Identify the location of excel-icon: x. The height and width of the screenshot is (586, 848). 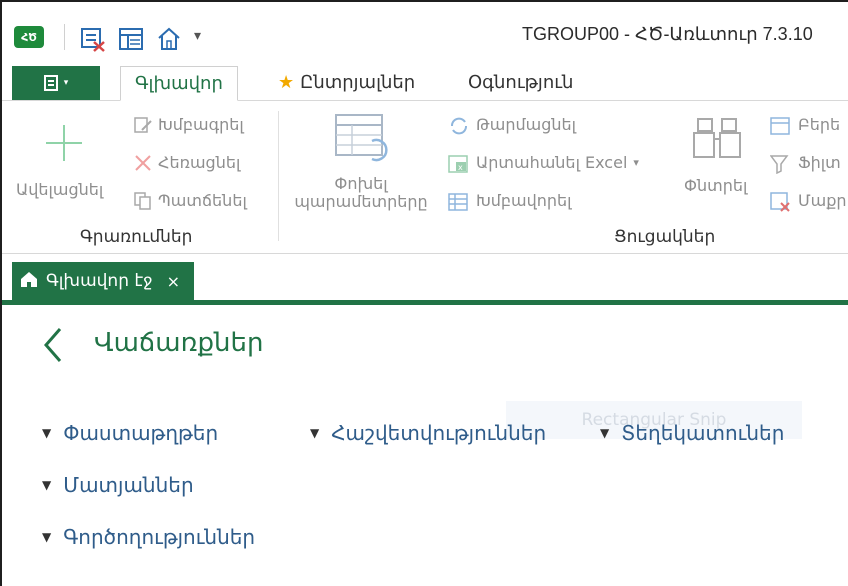
(459, 163).